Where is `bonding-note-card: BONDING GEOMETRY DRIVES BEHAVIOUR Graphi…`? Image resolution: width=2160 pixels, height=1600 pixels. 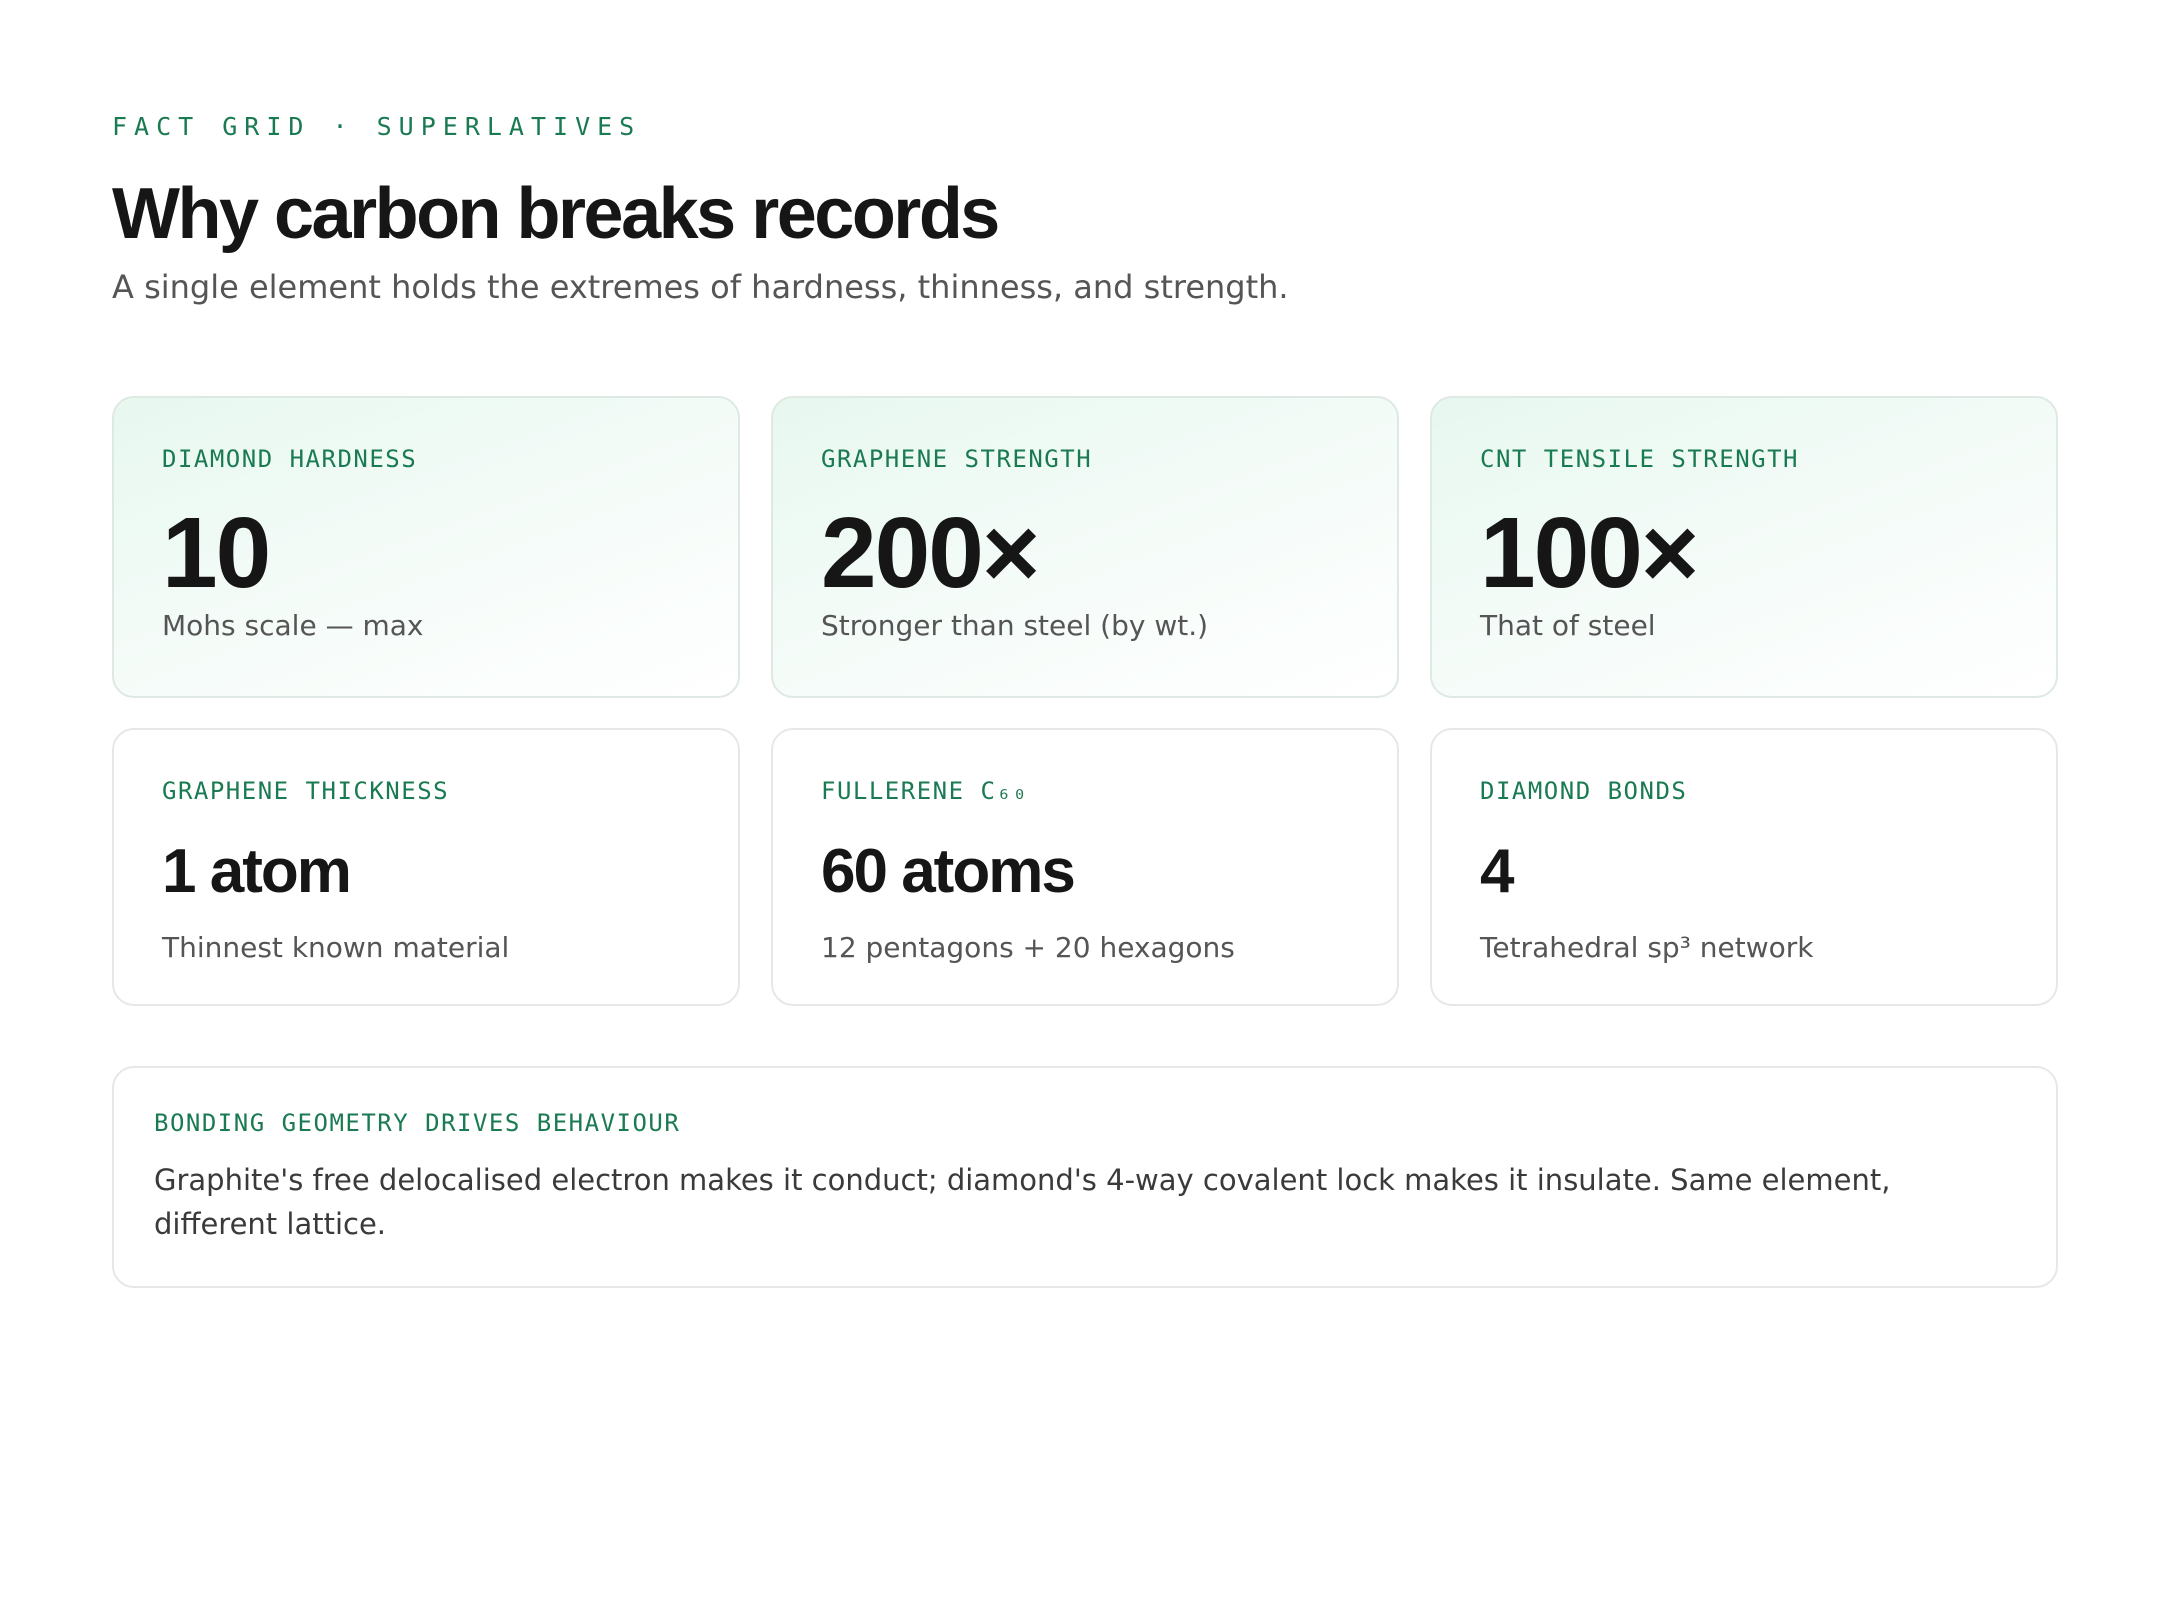 bonding-note-card: BONDING GEOMETRY DRIVES BEHAVIOUR Graphi… is located at coordinates (1085, 1177).